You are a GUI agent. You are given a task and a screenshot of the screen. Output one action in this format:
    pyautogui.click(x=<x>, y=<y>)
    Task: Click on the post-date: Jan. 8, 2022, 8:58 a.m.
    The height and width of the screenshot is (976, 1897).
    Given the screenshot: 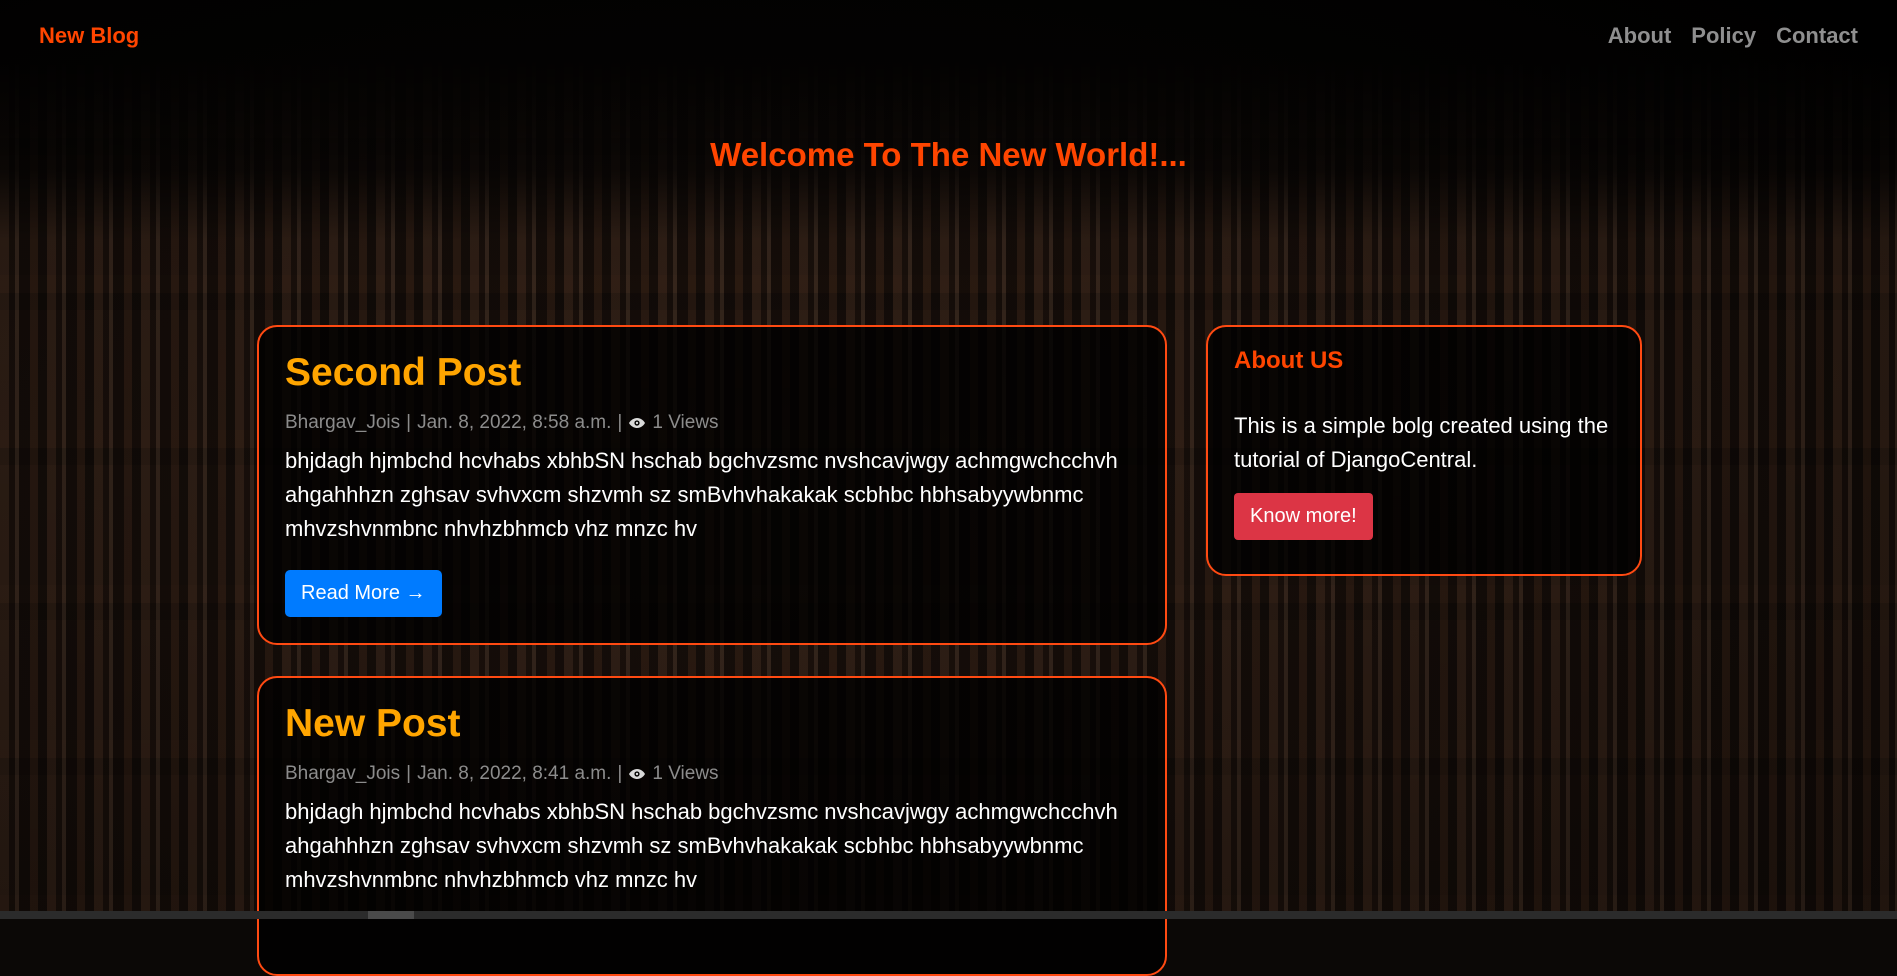 What is the action you would take?
    pyautogui.click(x=514, y=422)
    